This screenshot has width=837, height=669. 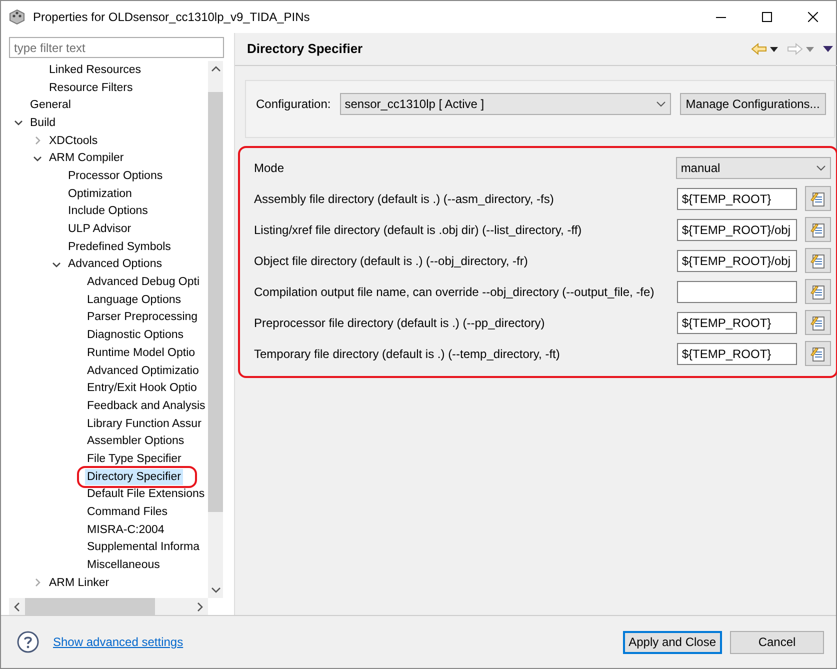 What do you see at coordinates (127, 512) in the screenshot?
I see `tree-item: Command Files` at bounding box center [127, 512].